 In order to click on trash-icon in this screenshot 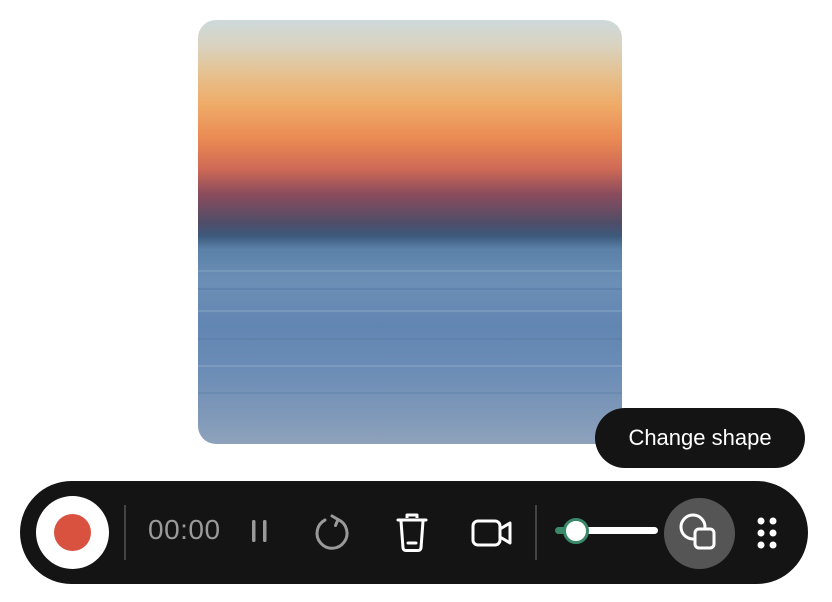, I will do `click(412, 532)`.